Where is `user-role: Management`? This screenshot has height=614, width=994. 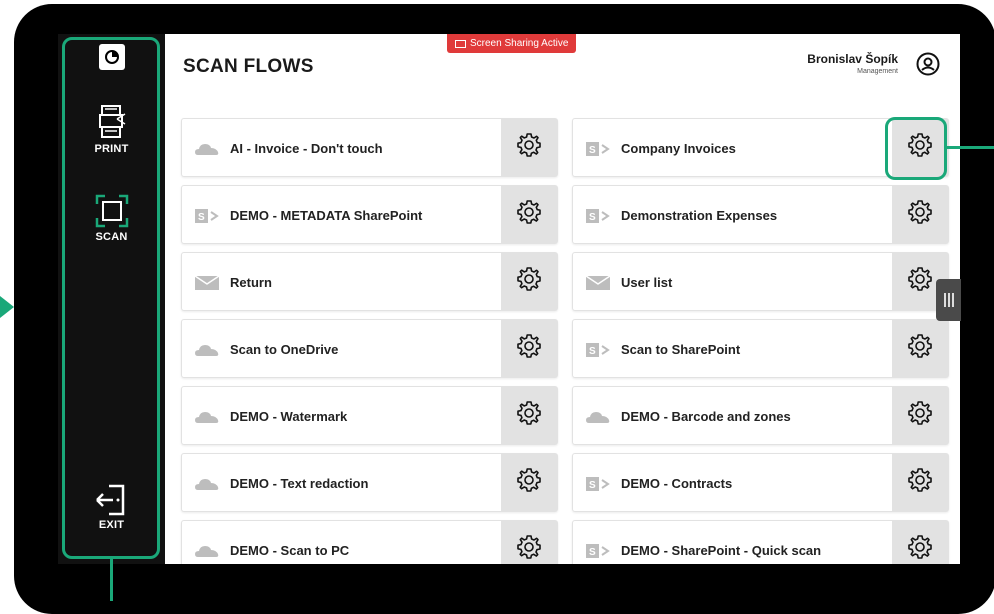
user-role: Management is located at coordinates (877, 71).